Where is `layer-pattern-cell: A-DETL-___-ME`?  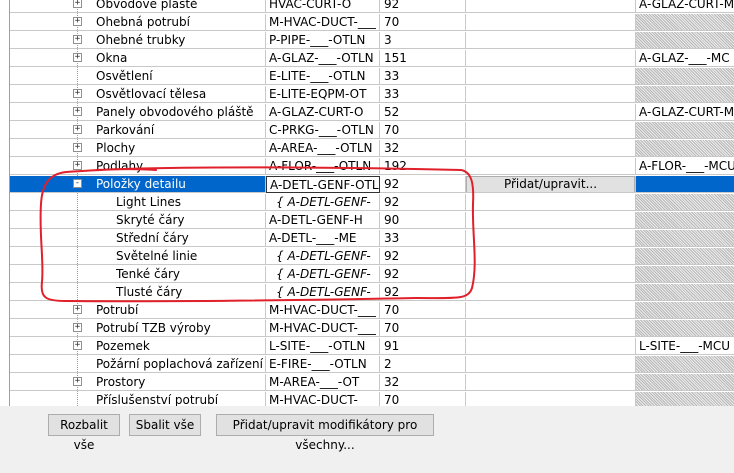 layer-pattern-cell: A-DETL-___-ME is located at coordinates (323, 238).